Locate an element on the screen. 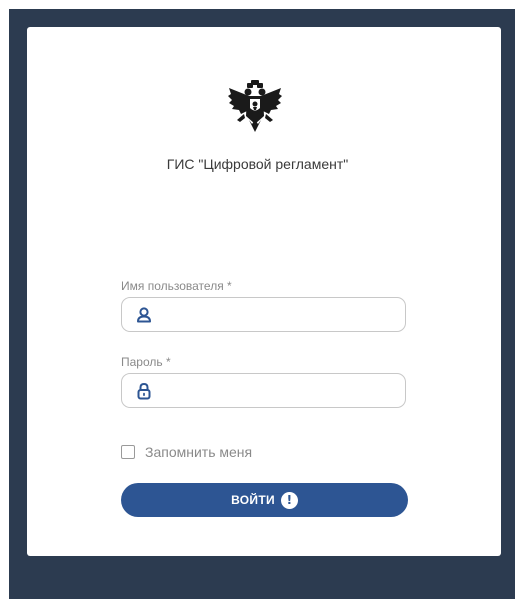  exclamation-icon: ! is located at coordinates (289, 500).